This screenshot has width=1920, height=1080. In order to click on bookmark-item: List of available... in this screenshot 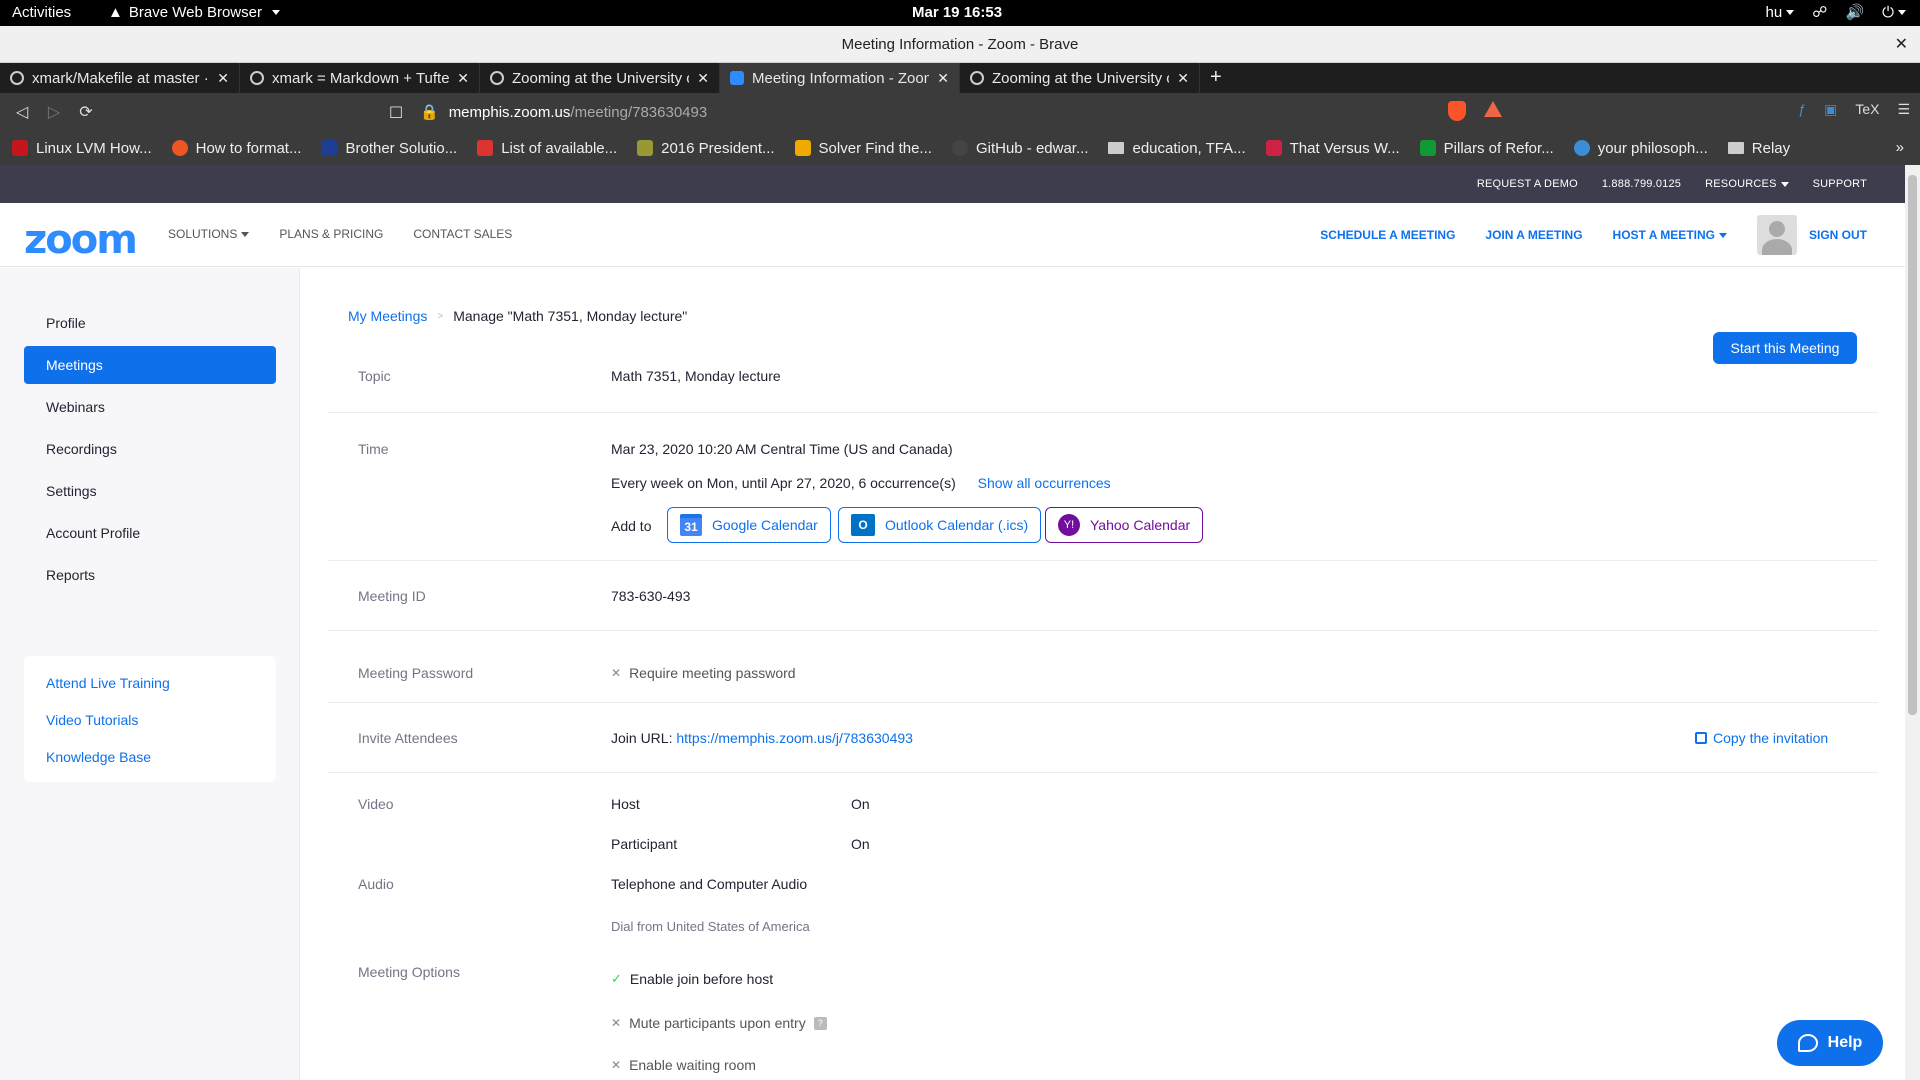, I will do `click(547, 148)`.